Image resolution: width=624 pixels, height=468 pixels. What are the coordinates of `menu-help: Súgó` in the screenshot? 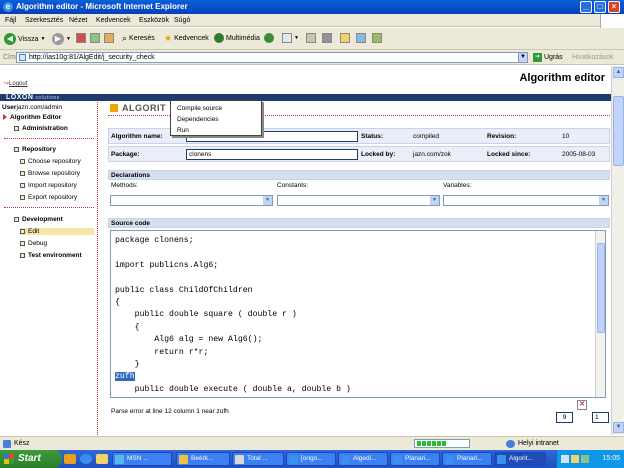 It's located at (182, 20).